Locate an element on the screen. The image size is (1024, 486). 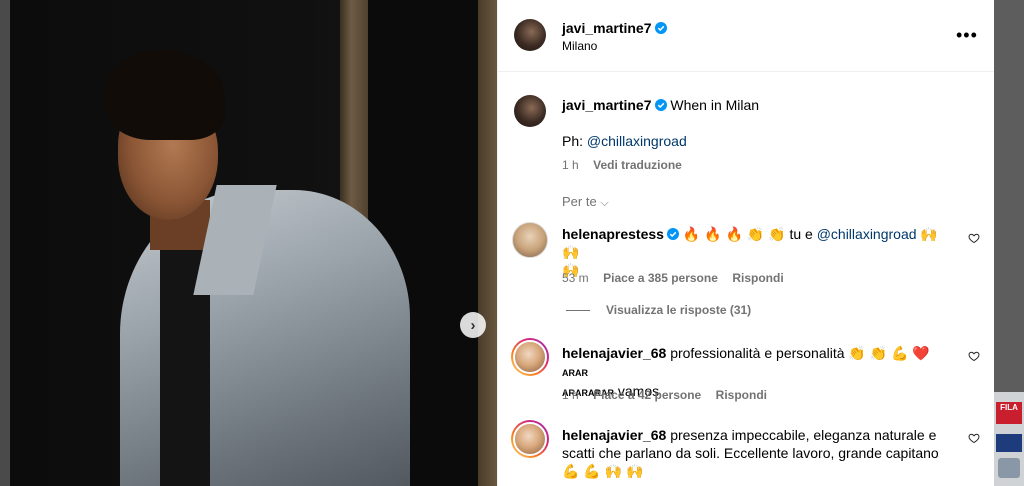
caption-text: When in Milan is located at coordinates (715, 105).